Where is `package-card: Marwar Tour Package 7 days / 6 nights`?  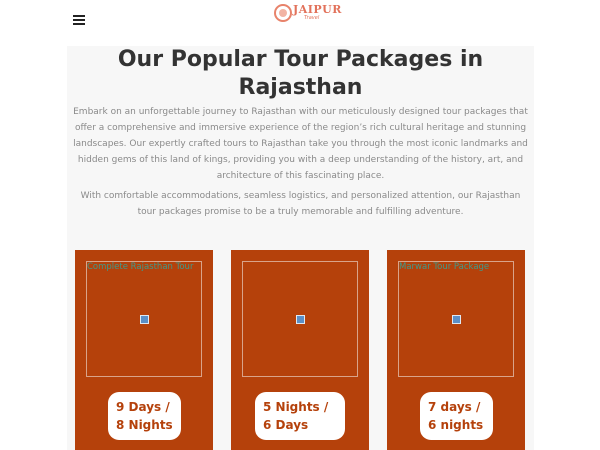
package-card: Marwar Tour Package 7 days / 6 nights is located at coordinates (456, 350).